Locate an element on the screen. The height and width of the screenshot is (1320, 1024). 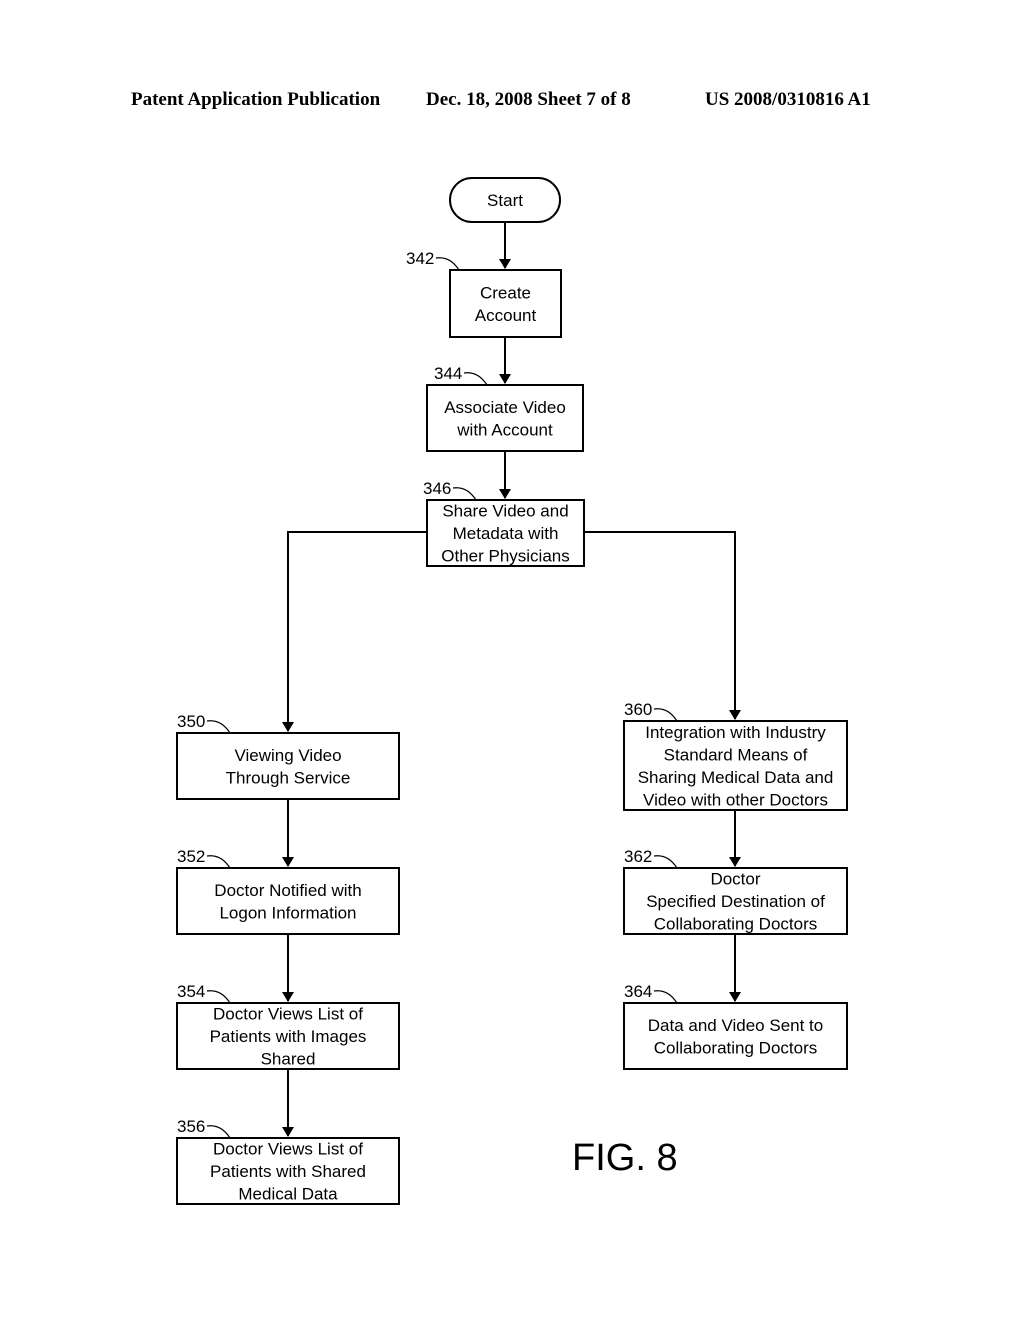
reference-numeral: 362 is located at coordinates (638, 856).